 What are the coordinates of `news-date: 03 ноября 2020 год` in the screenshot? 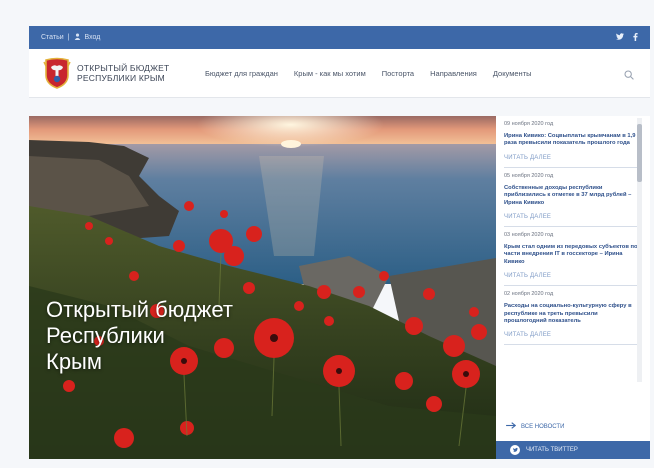 It's located at (529, 235).